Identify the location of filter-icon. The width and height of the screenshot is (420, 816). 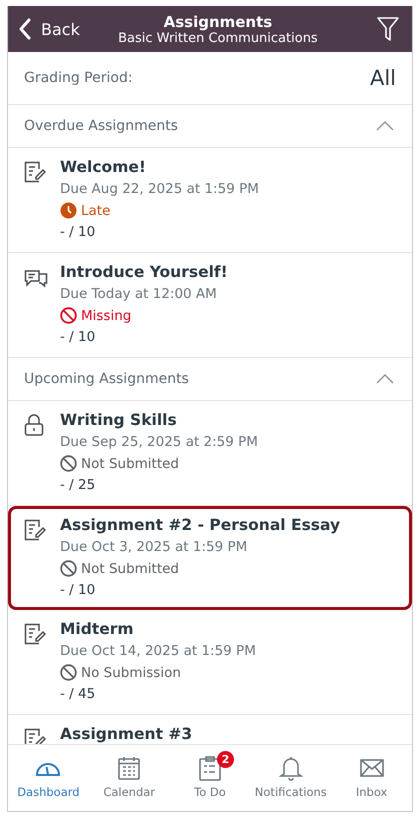
(388, 29).